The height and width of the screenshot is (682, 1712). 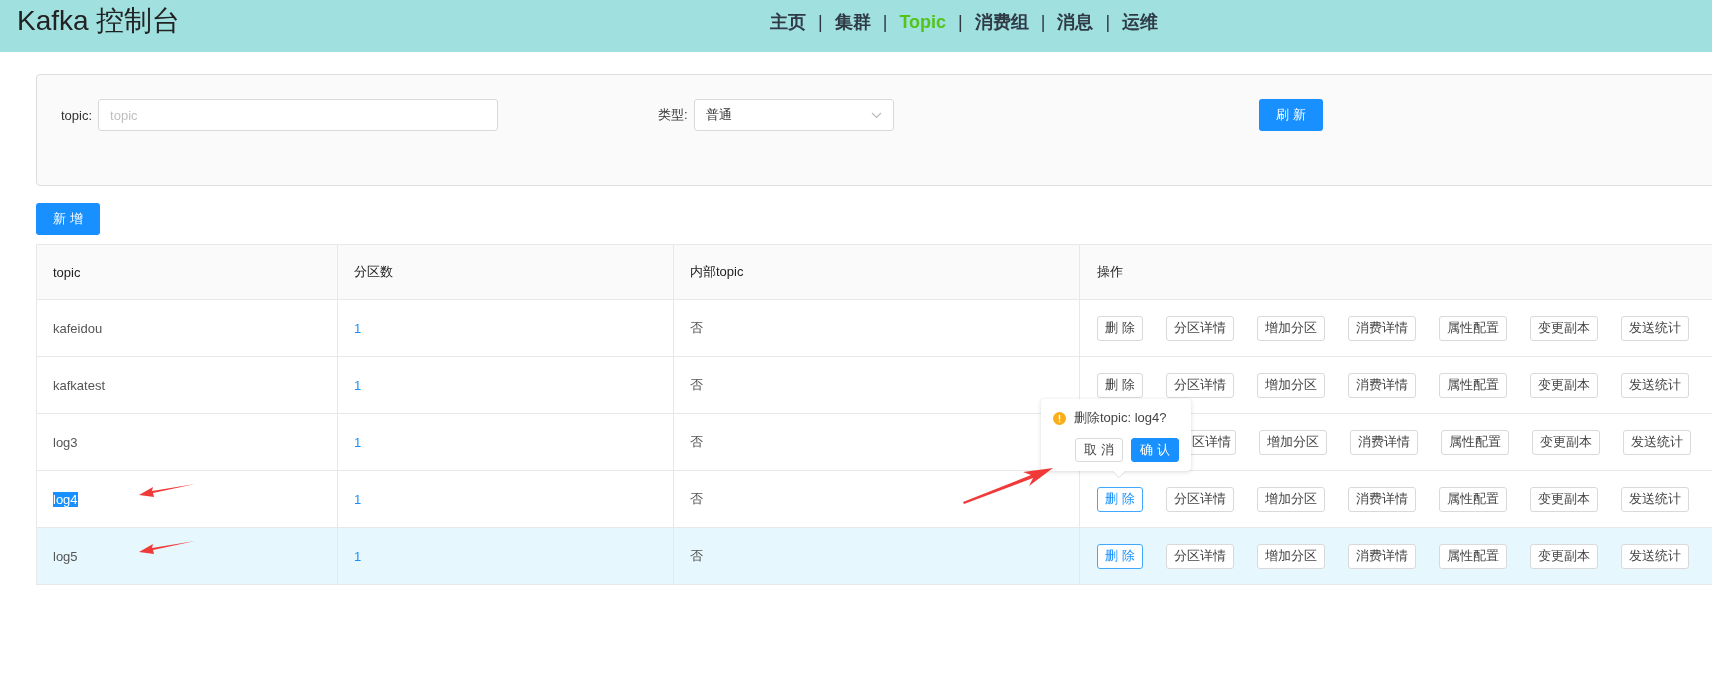 I want to click on table-row: kafeidou 1 否 删 除 分区详情 增加分区 消费详情 属性配置 变更副本 发送统计, so click(x=874, y=327).